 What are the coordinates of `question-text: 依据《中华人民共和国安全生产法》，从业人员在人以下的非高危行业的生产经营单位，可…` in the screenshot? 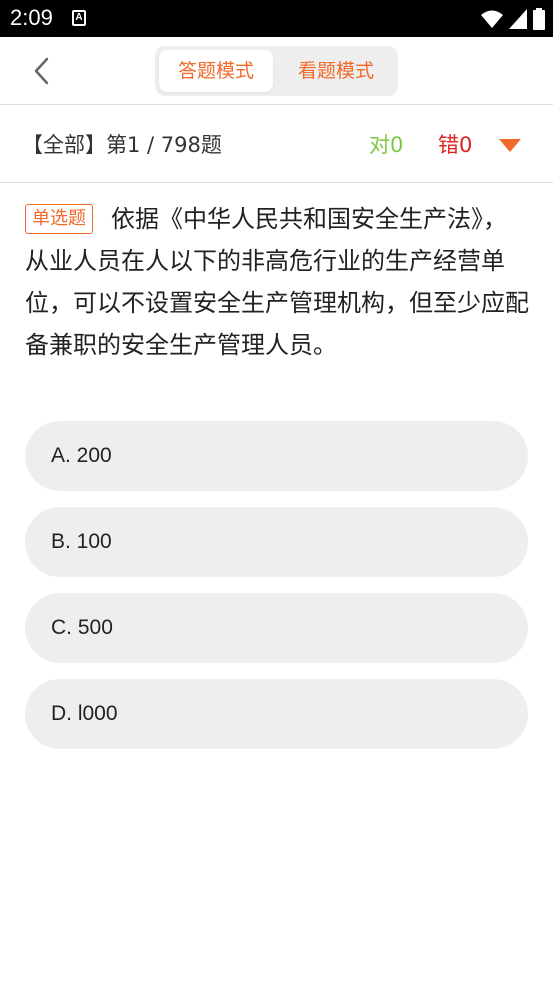 It's located at (277, 282).